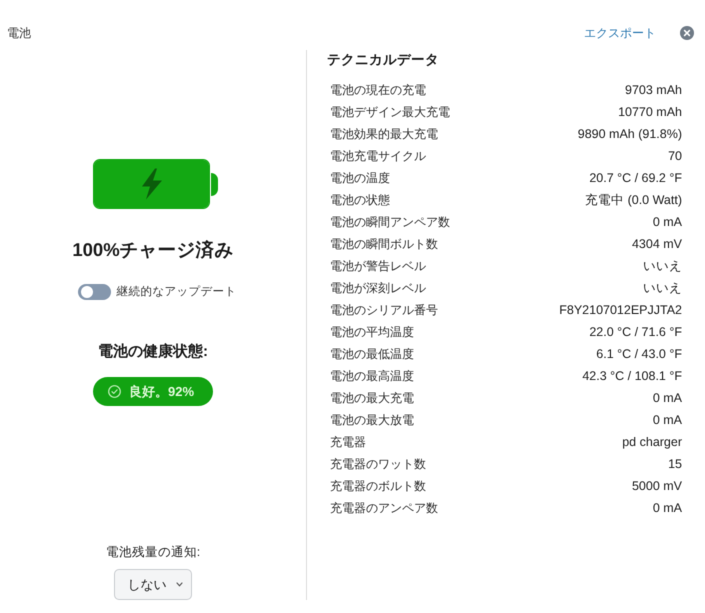 This screenshot has height=613, width=705. Describe the element at coordinates (176, 292) in the screenshot. I see `toggle-label: 継続的なアップデート` at that location.